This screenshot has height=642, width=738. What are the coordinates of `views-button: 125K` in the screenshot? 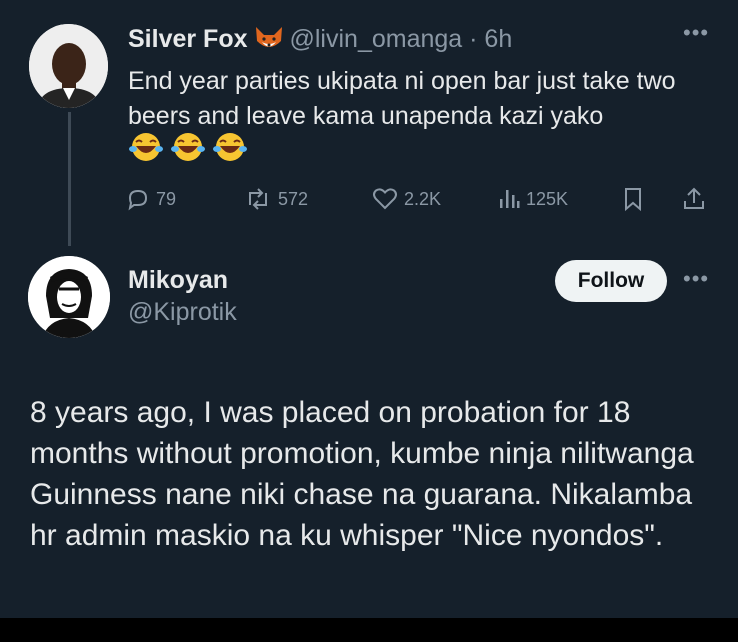 It's located at (533, 199).